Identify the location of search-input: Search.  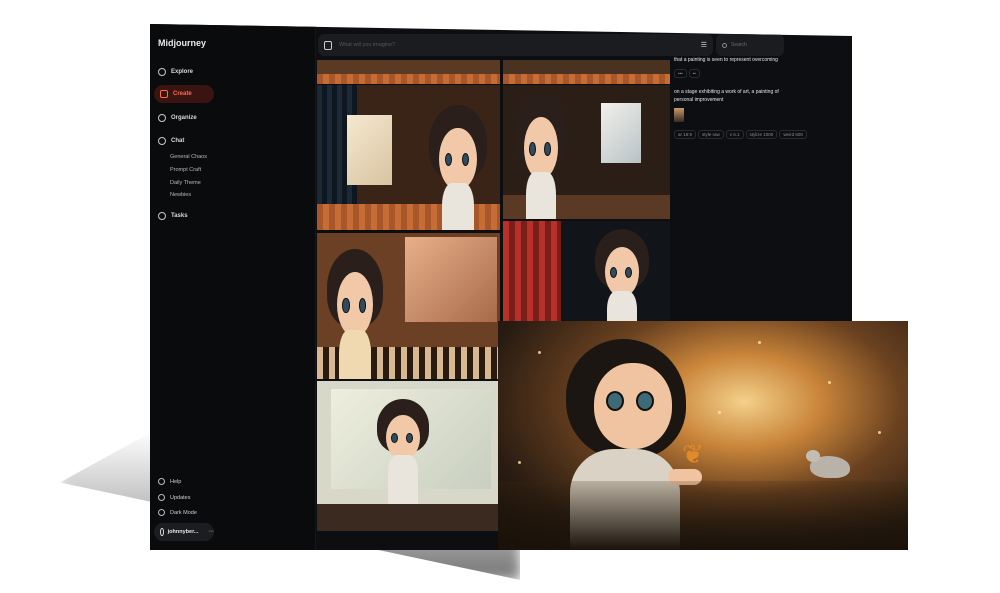
(739, 45).